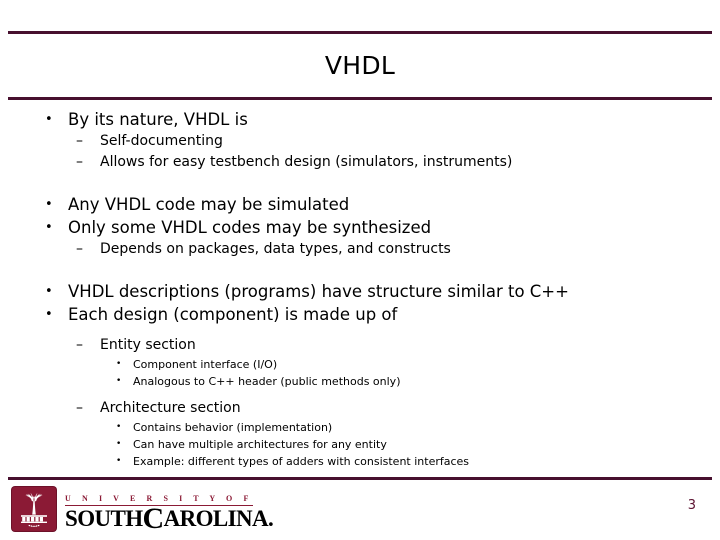  Describe the element at coordinates (360, 32) in the screenshot. I see `header-divider-top` at that location.